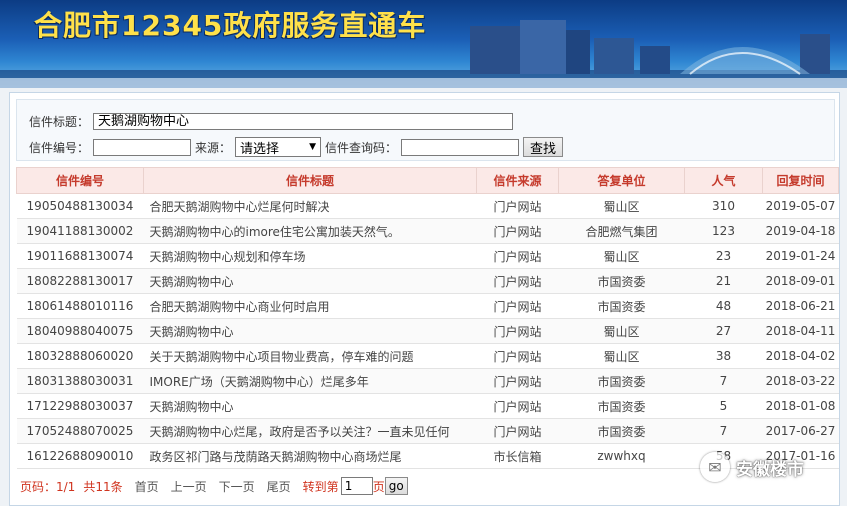 Image resolution: width=847 pixels, height=506 pixels. What do you see at coordinates (715, 467) in the screenshot?
I see `wechat-icon: ✉` at bounding box center [715, 467].